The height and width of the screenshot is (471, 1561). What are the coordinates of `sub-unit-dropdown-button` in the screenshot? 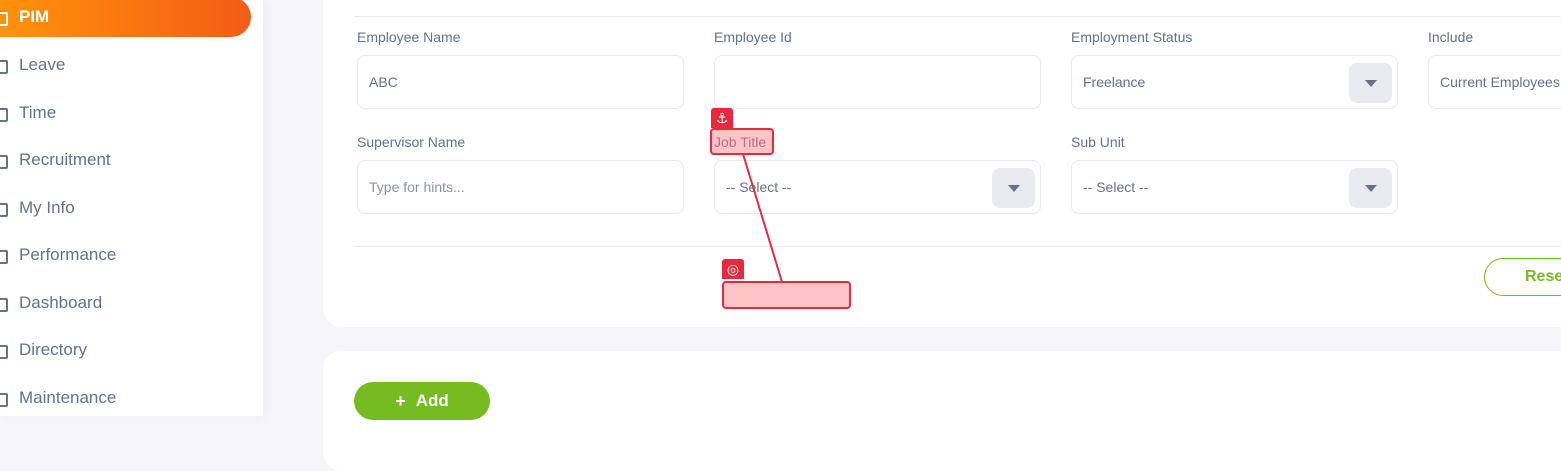 It's located at (1370, 188).